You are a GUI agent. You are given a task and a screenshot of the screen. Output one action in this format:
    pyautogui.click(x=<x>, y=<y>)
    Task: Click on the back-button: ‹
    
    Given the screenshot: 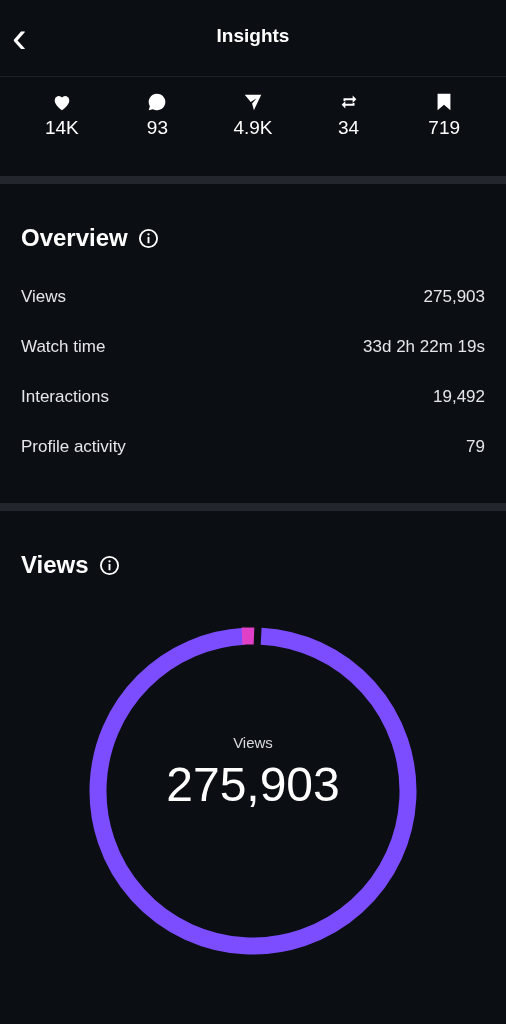 What is the action you would take?
    pyautogui.click(x=19, y=37)
    